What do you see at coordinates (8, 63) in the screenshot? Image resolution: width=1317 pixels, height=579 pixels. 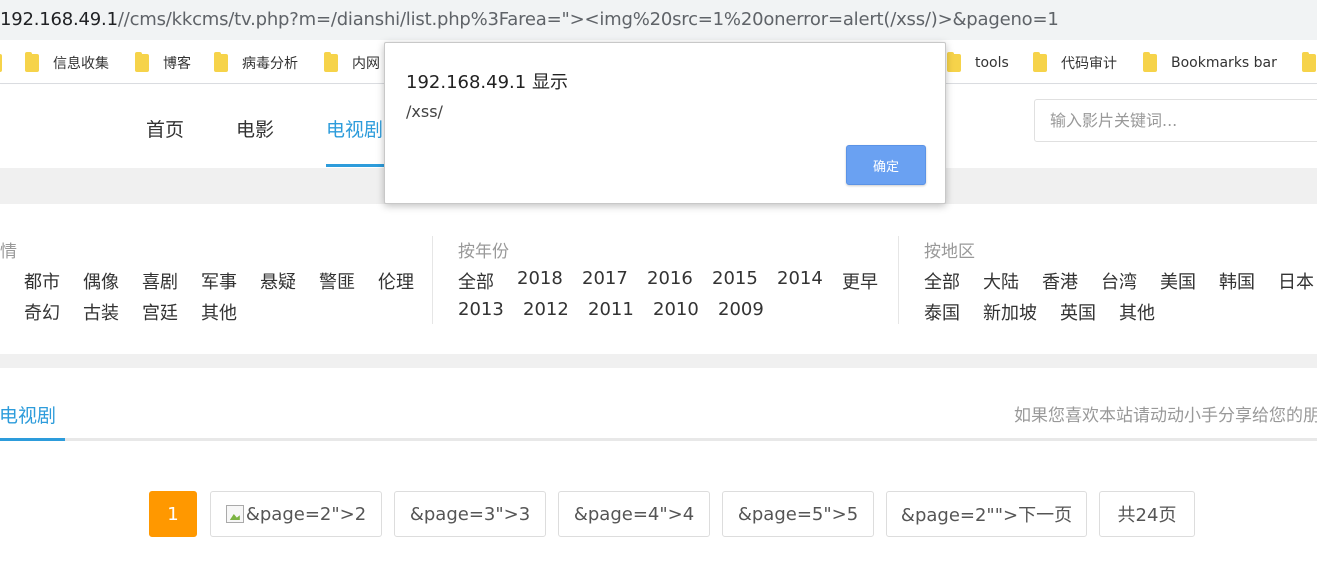 I see `bookmark-partial` at bounding box center [8, 63].